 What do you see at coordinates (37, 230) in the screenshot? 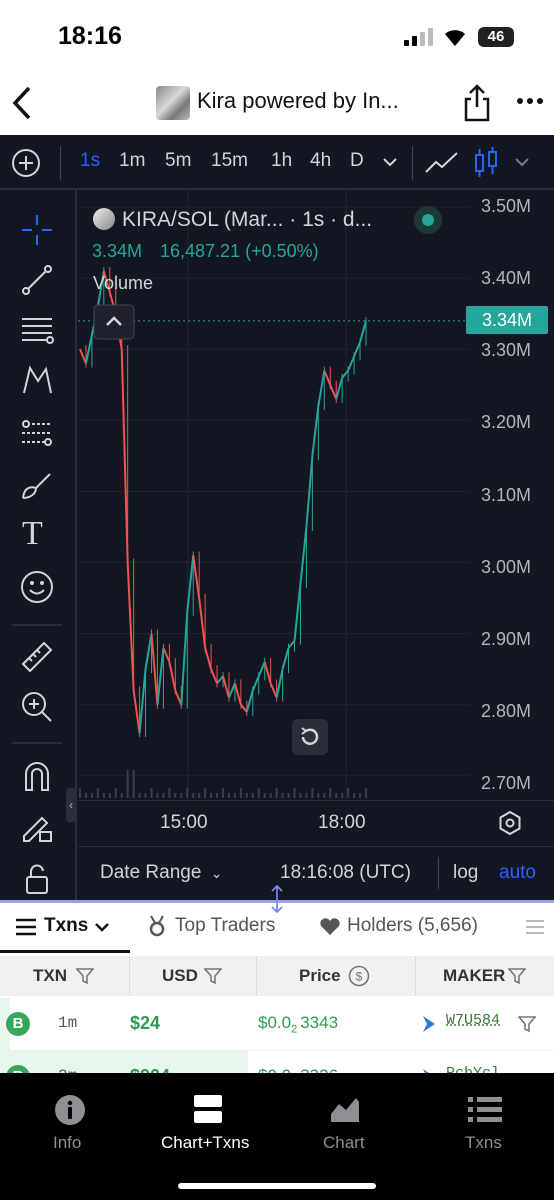
I see `crosshair-icon` at bounding box center [37, 230].